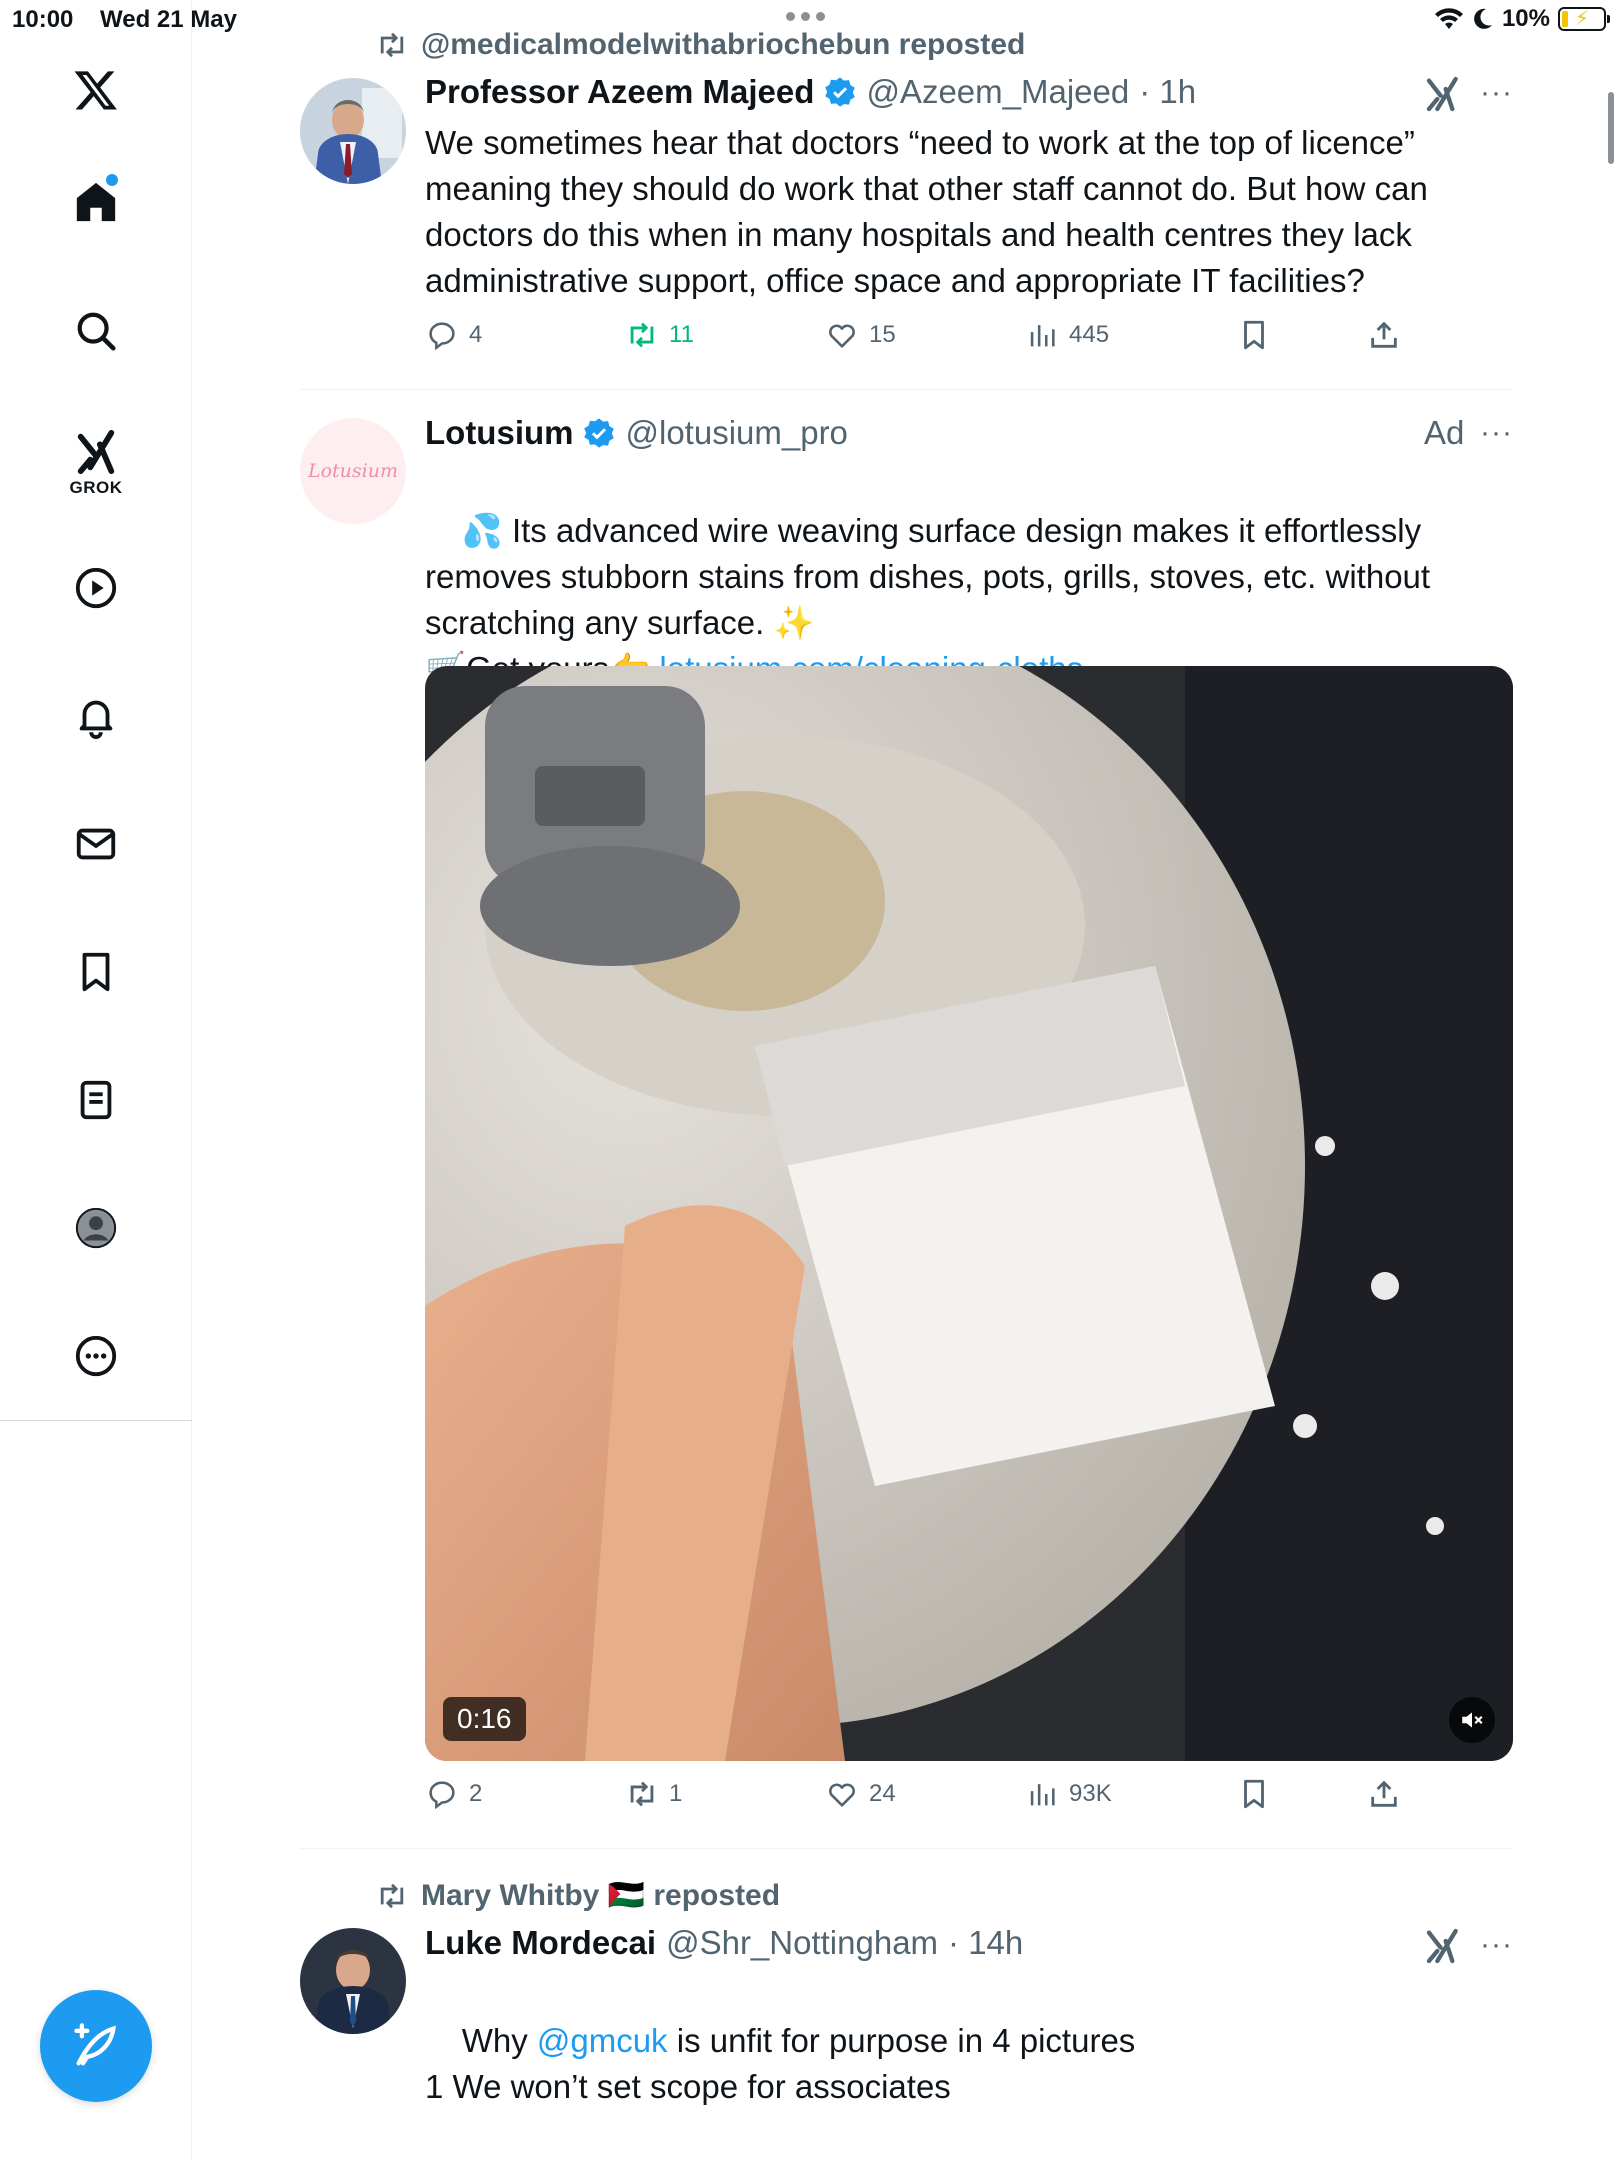  I want to click on tweet-time: · 1h, so click(1168, 91).